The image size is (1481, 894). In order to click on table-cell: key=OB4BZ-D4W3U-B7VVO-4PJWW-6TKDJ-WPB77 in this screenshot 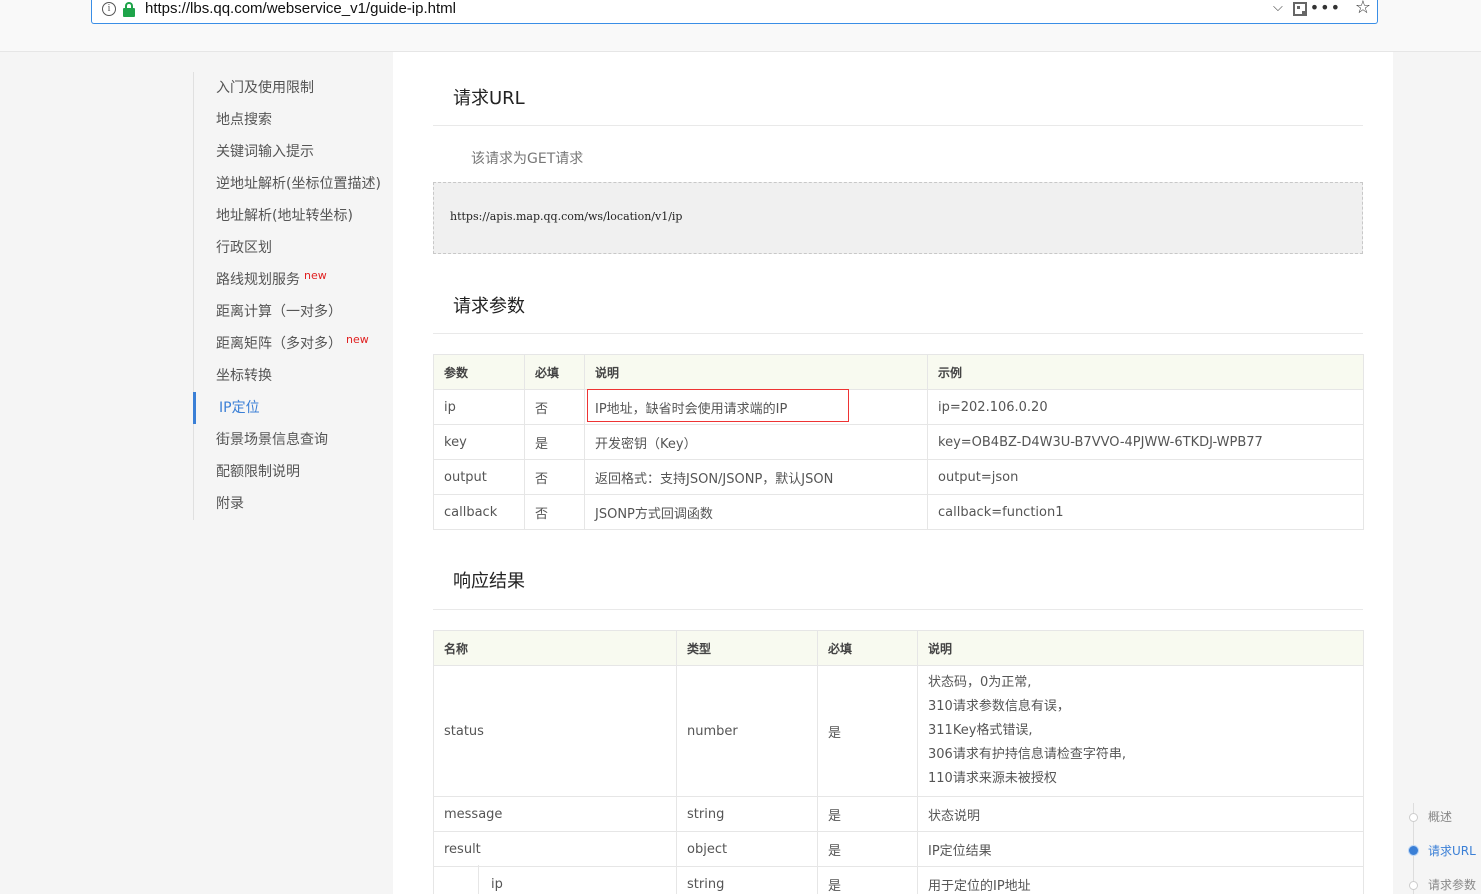, I will do `click(1145, 442)`.